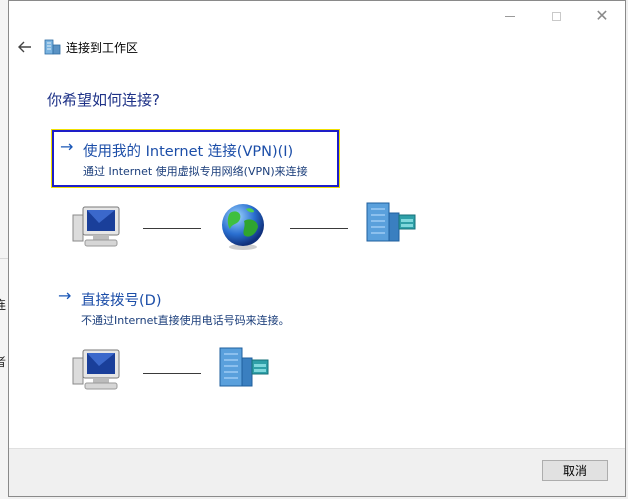 Image resolution: width=628 pixels, height=499 pixels. I want to click on maximize-icon, so click(556, 16).